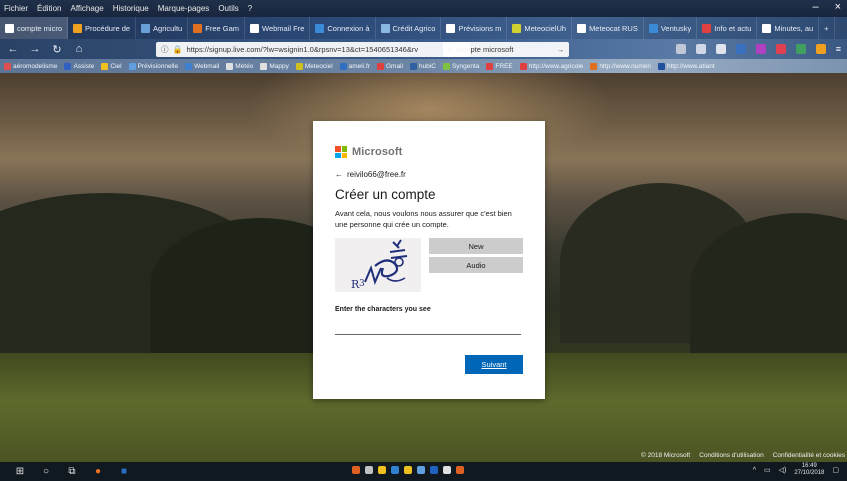  What do you see at coordinates (385, 194) in the screenshot?
I see `page-title: Créer un compte` at bounding box center [385, 194].